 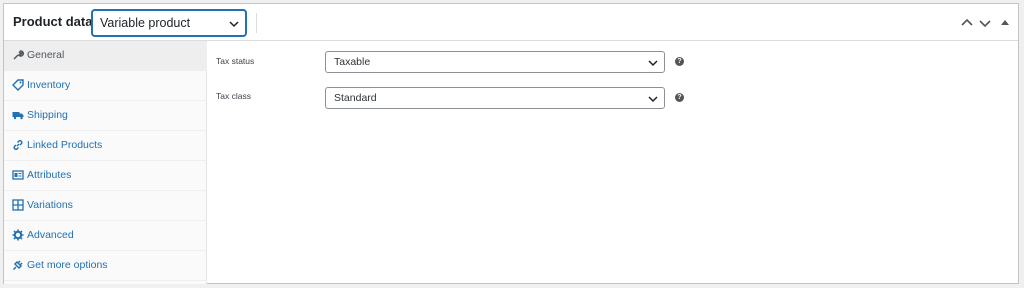 I want to click on tab-label: Shipping, so click(x=47, y=115).